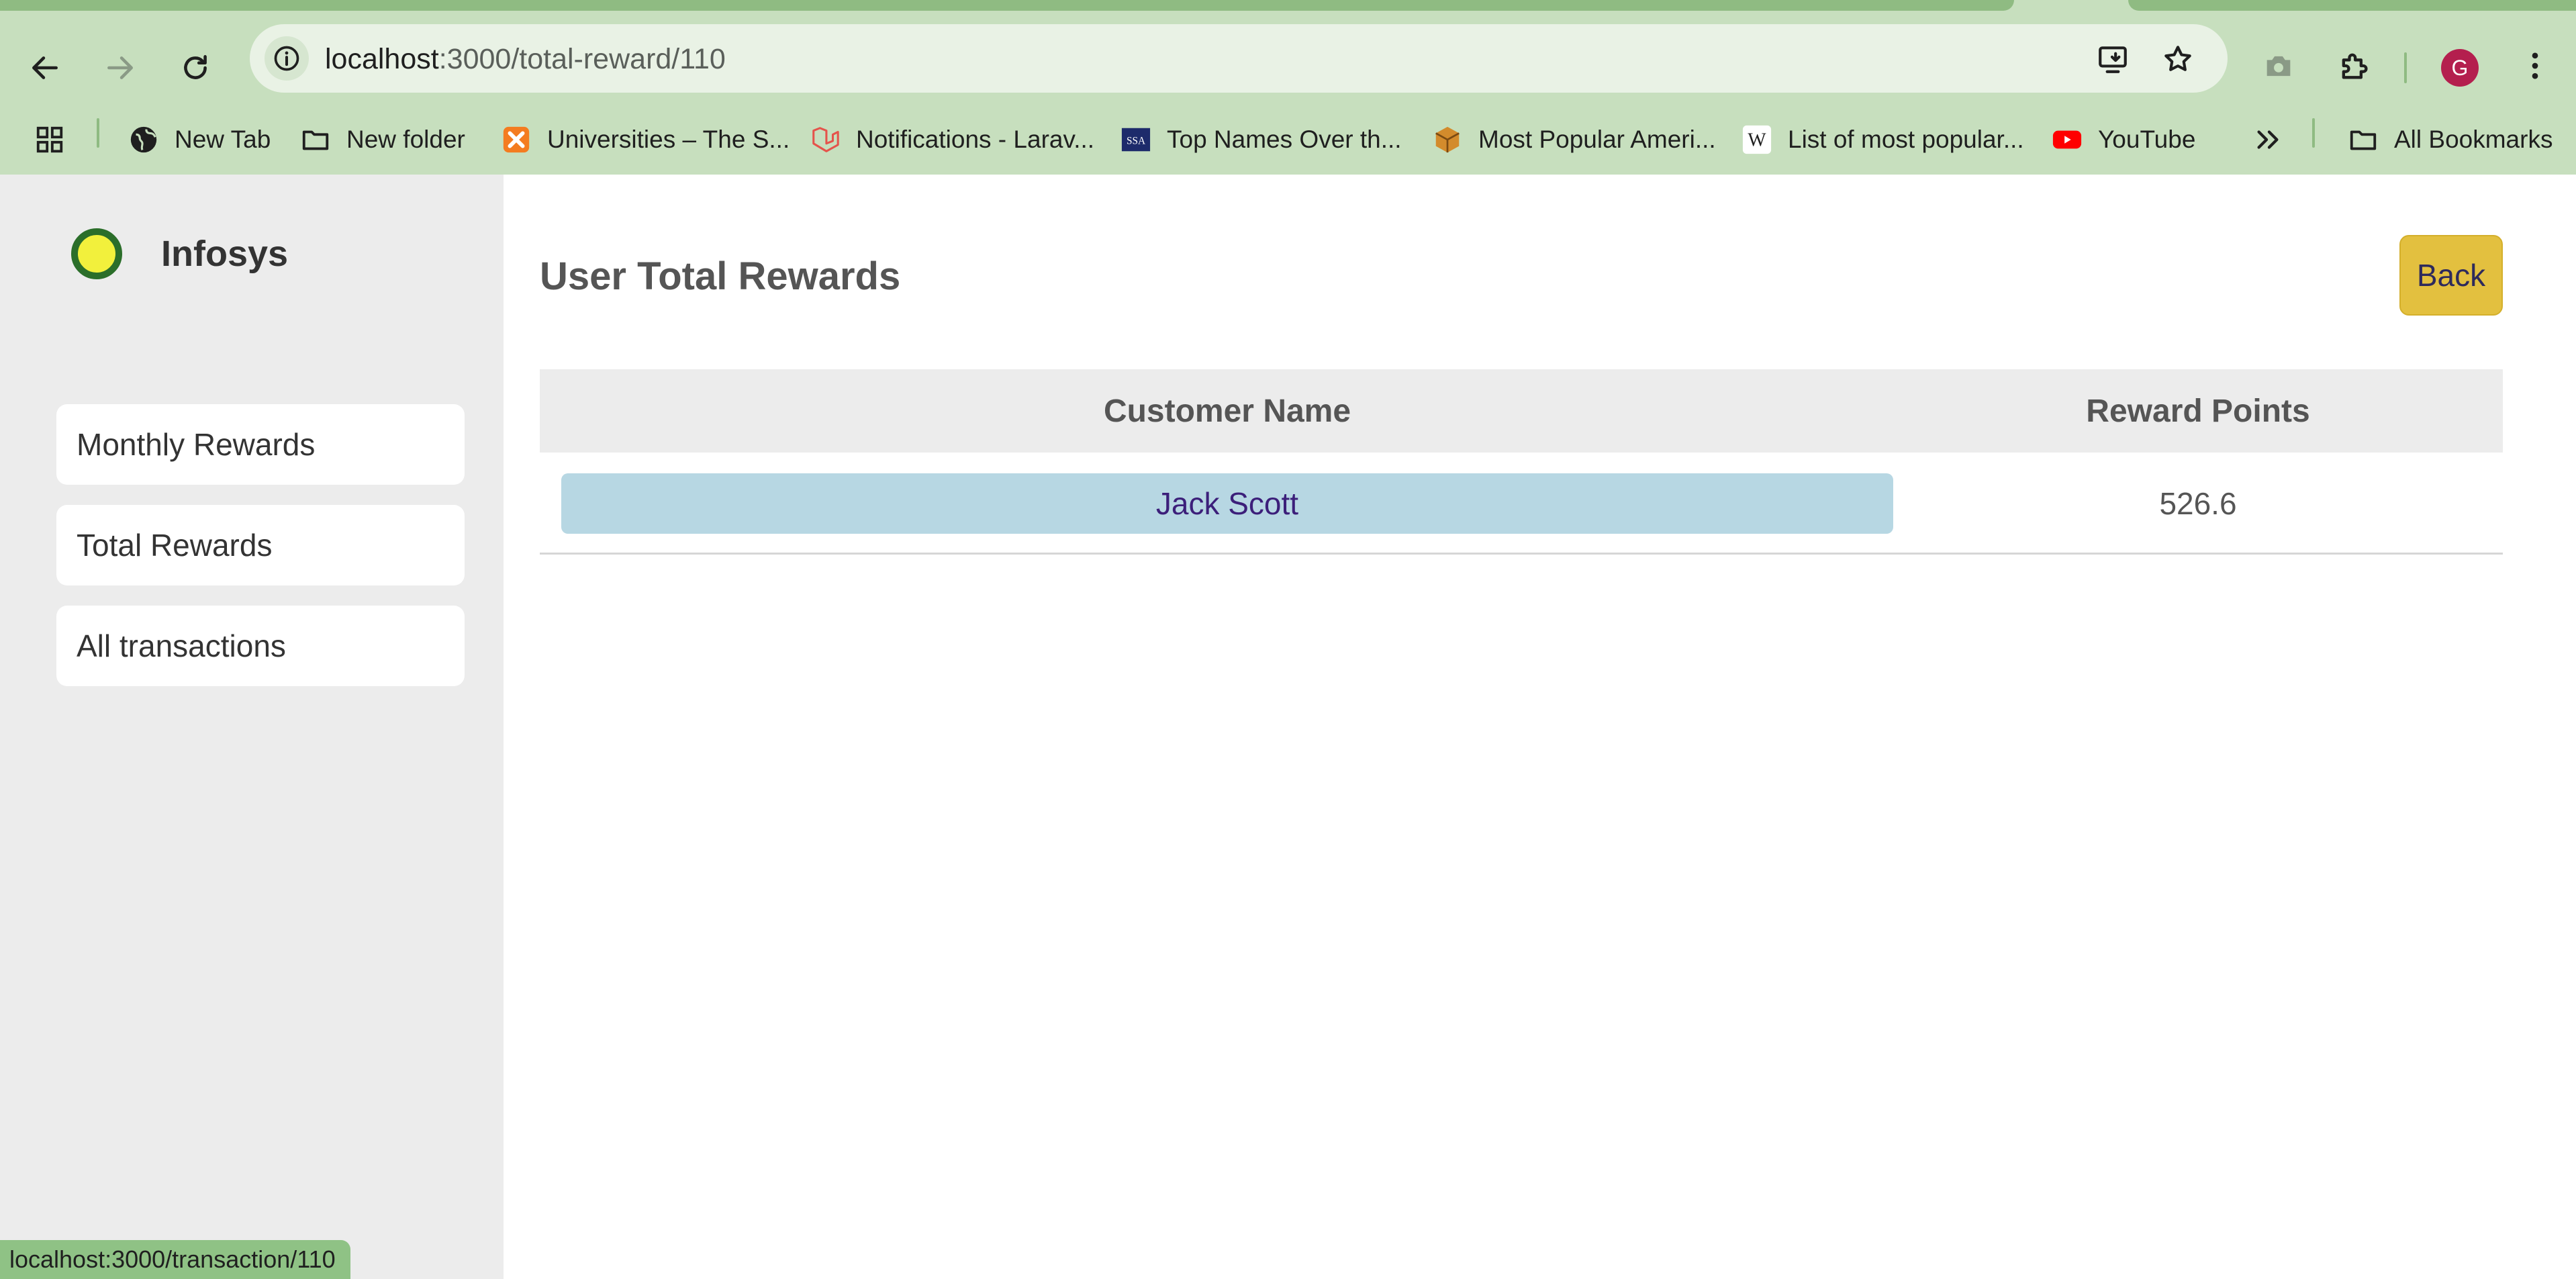  I want to click on url-text: localhost:3000/total-reward/110, so click(525, 59).